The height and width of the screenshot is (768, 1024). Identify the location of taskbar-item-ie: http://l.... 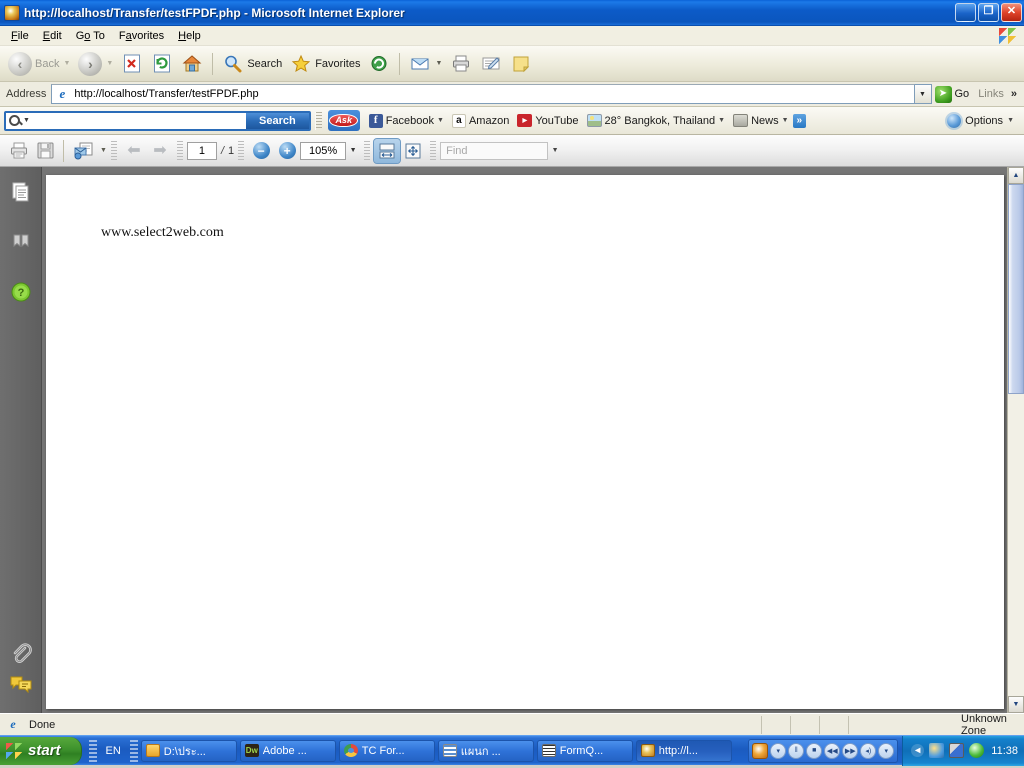
(683, 750).